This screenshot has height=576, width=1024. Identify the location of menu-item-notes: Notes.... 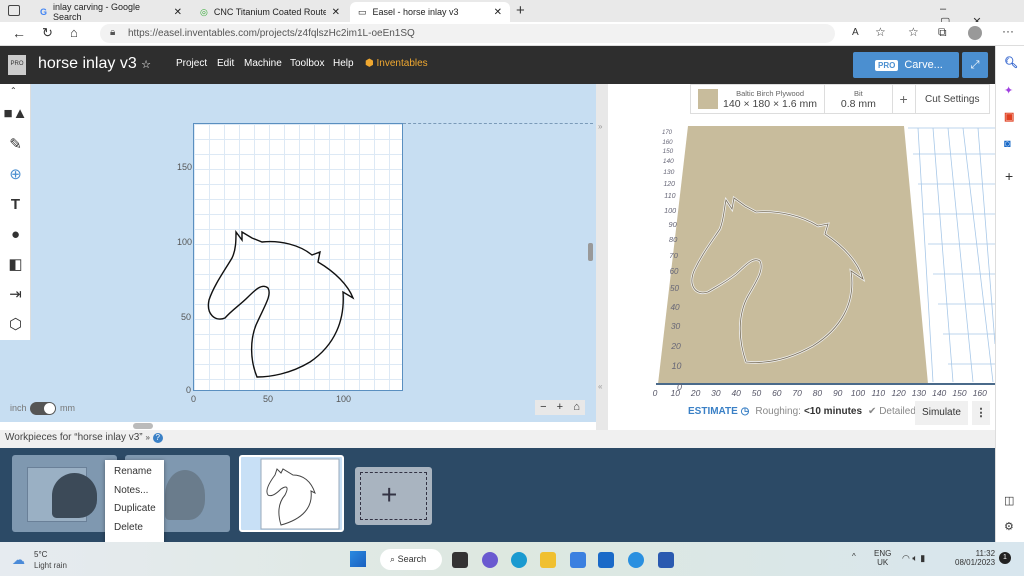
(134, 492).